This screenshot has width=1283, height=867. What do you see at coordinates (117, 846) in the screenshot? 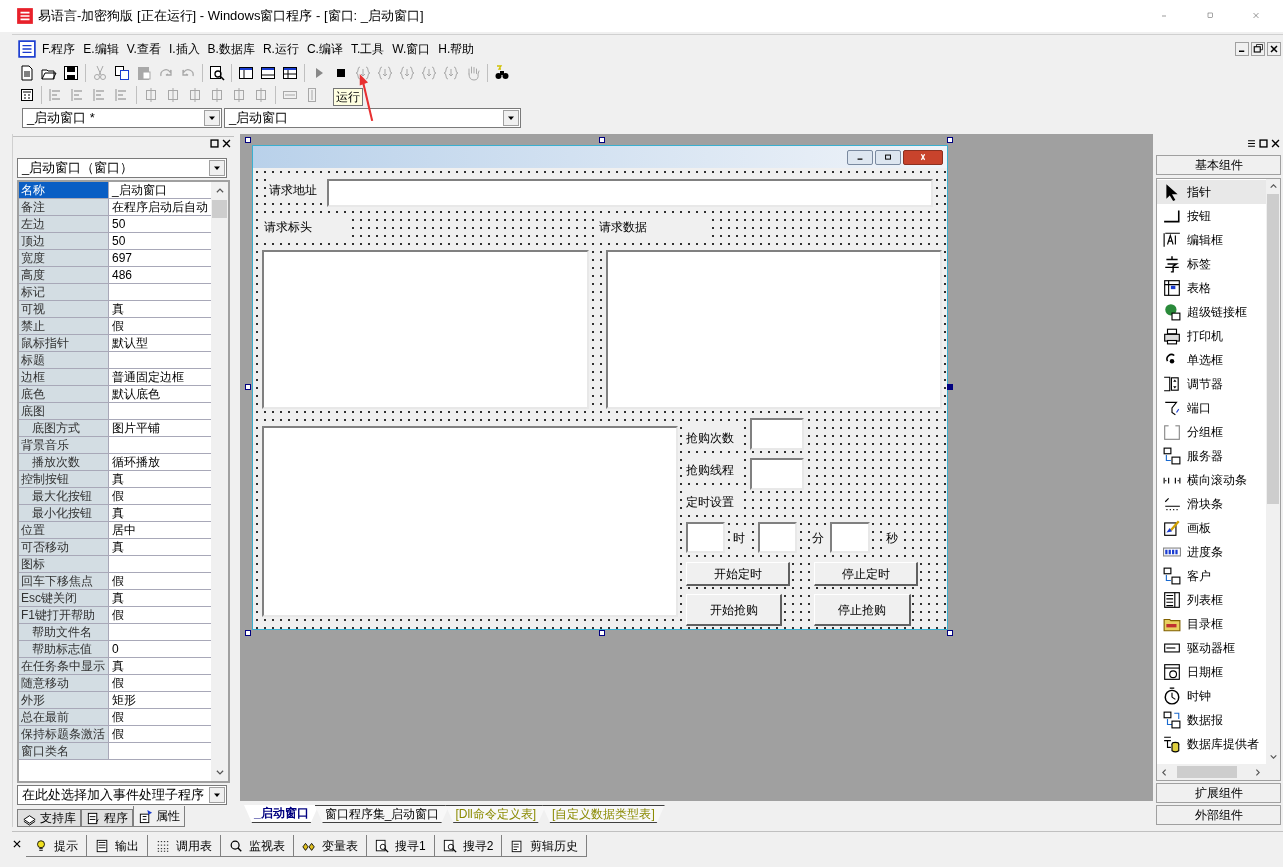
I see `panel-tab: 输出` at bounding box center [117, 846].